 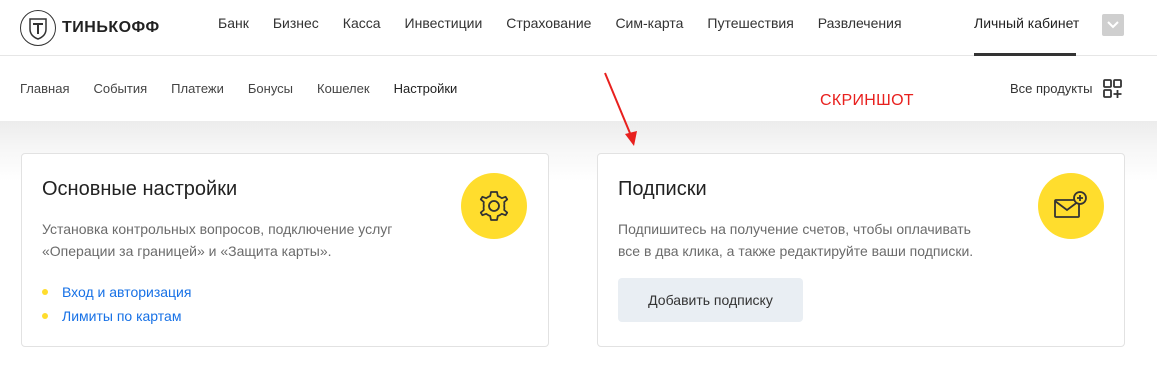 I want to click on list-item: Лимиты по картам, so click(x=116, y=316).